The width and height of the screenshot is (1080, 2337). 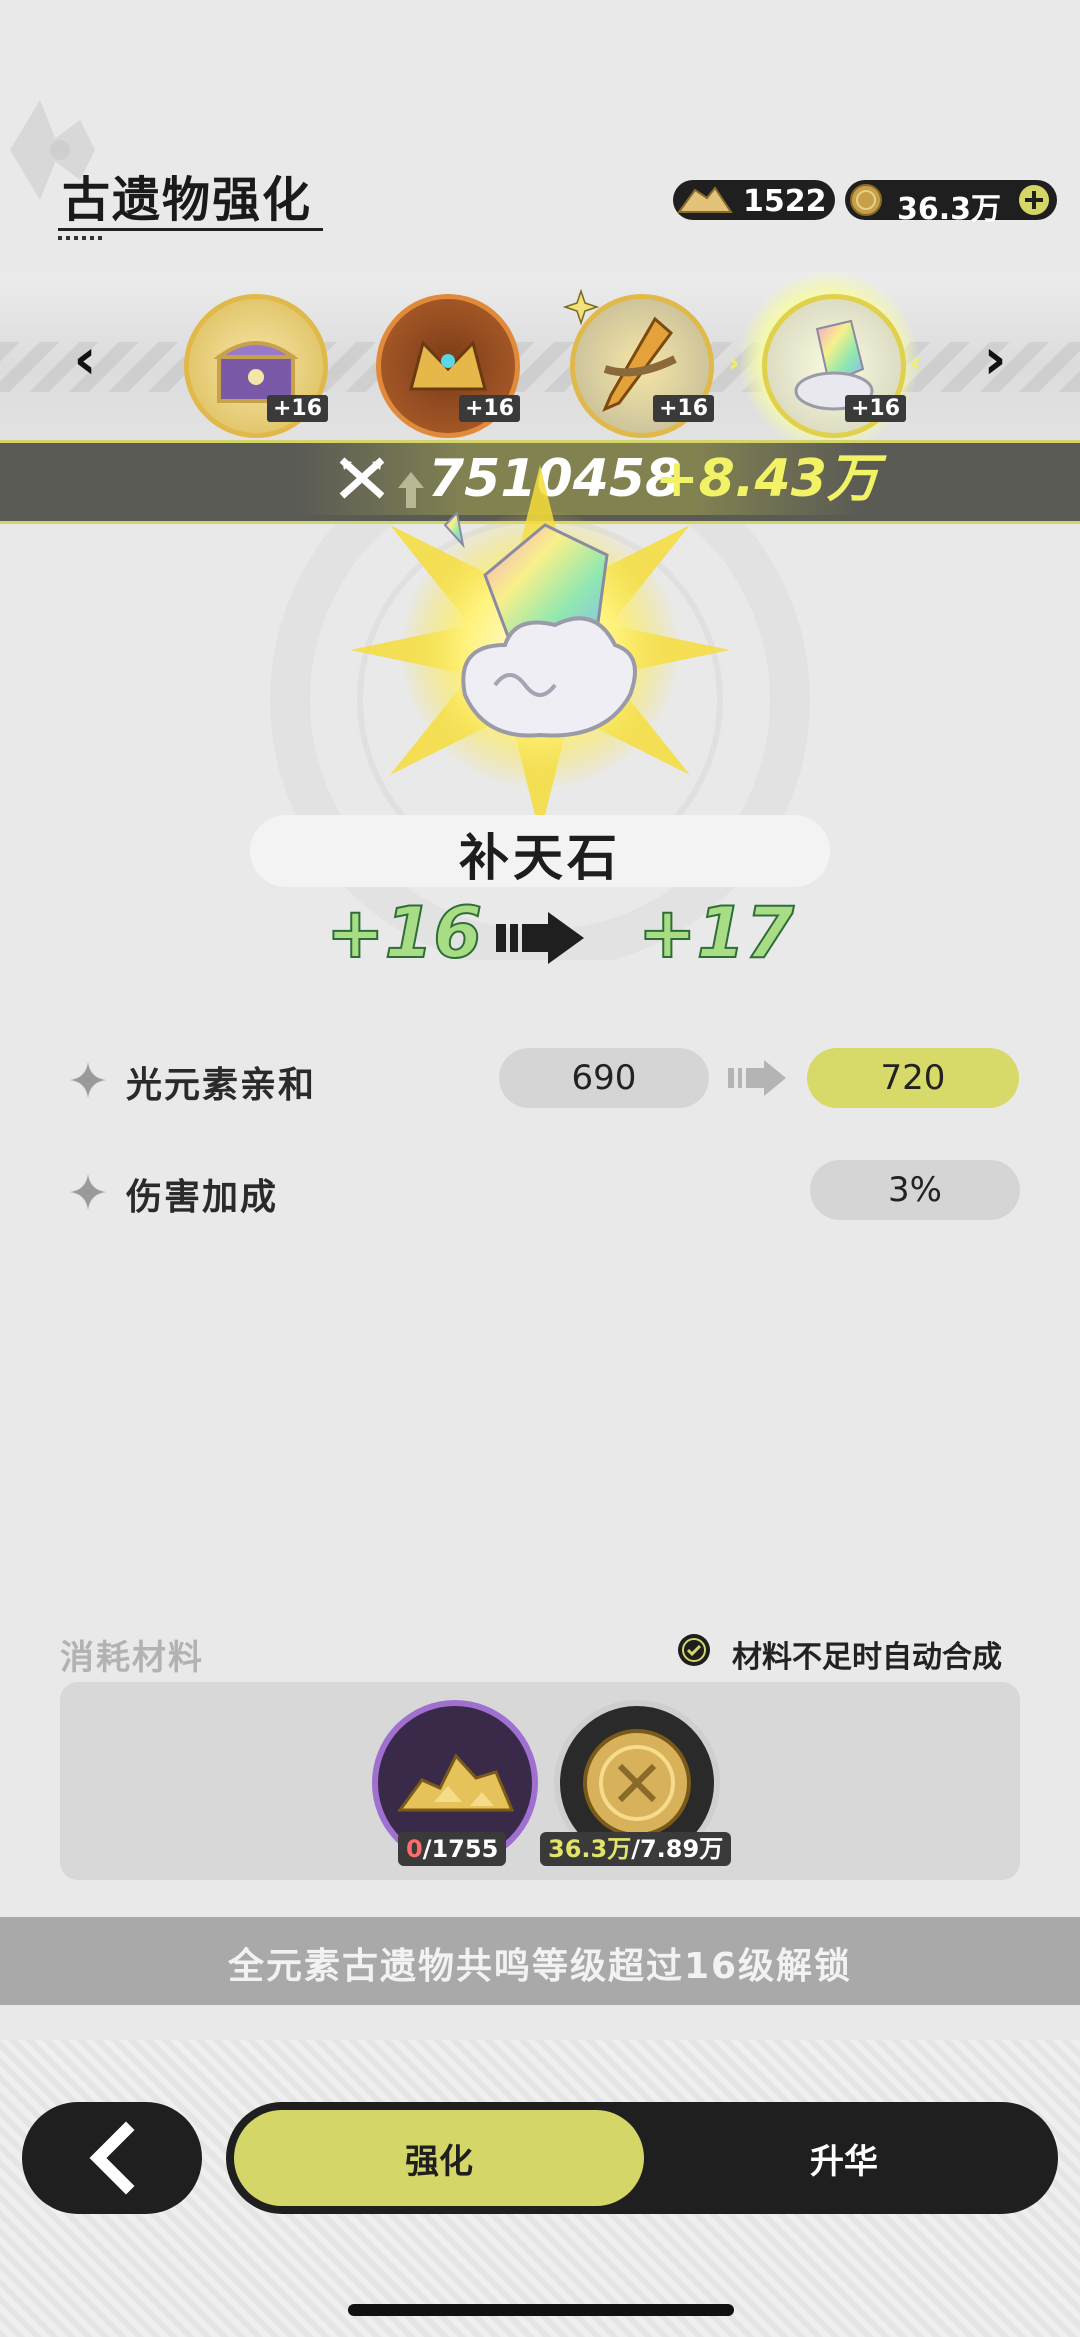 I want to click on stat-current-light-affinity: 690, so click(x=604, y=1078).